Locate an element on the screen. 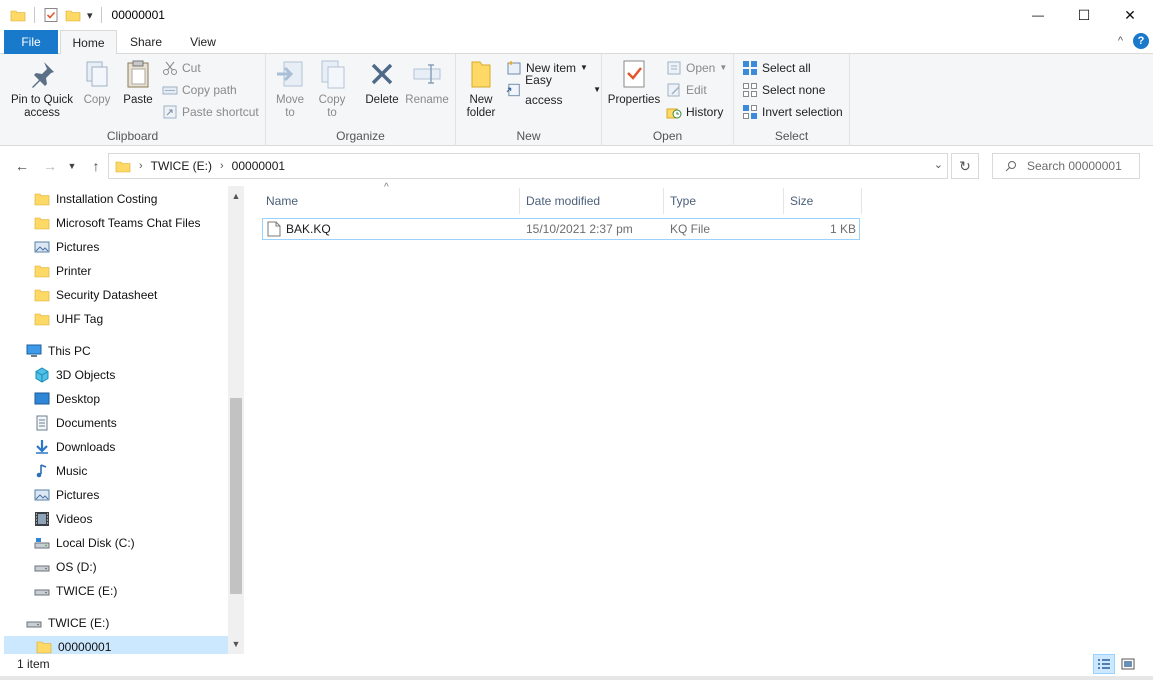 This screenshot has height=680, width=1153. close-button: ✕ is located at coordinates (1130, 15).